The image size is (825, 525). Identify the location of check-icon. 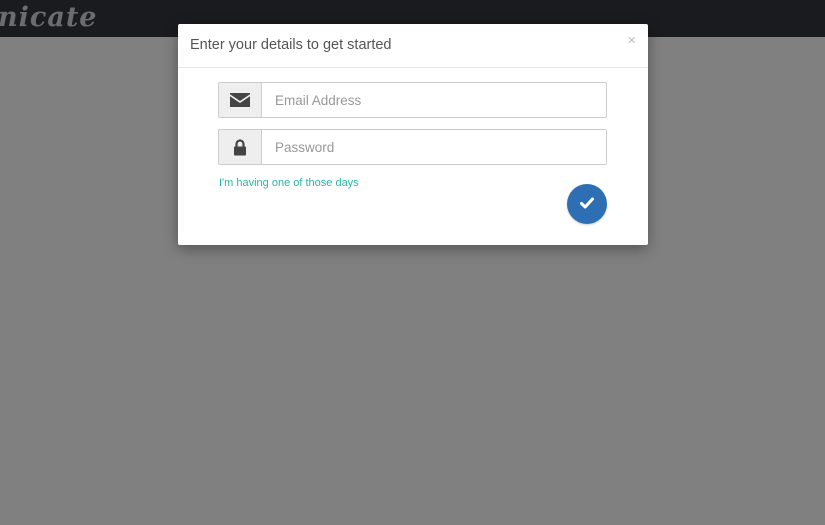
(587, 204).